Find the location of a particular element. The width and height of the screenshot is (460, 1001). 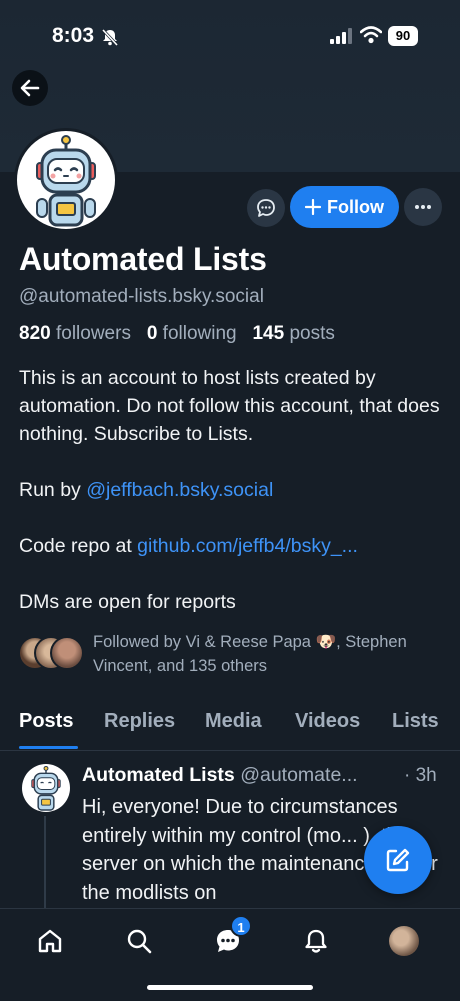

tab-posts: Posts is located at coordinates (46, 721).